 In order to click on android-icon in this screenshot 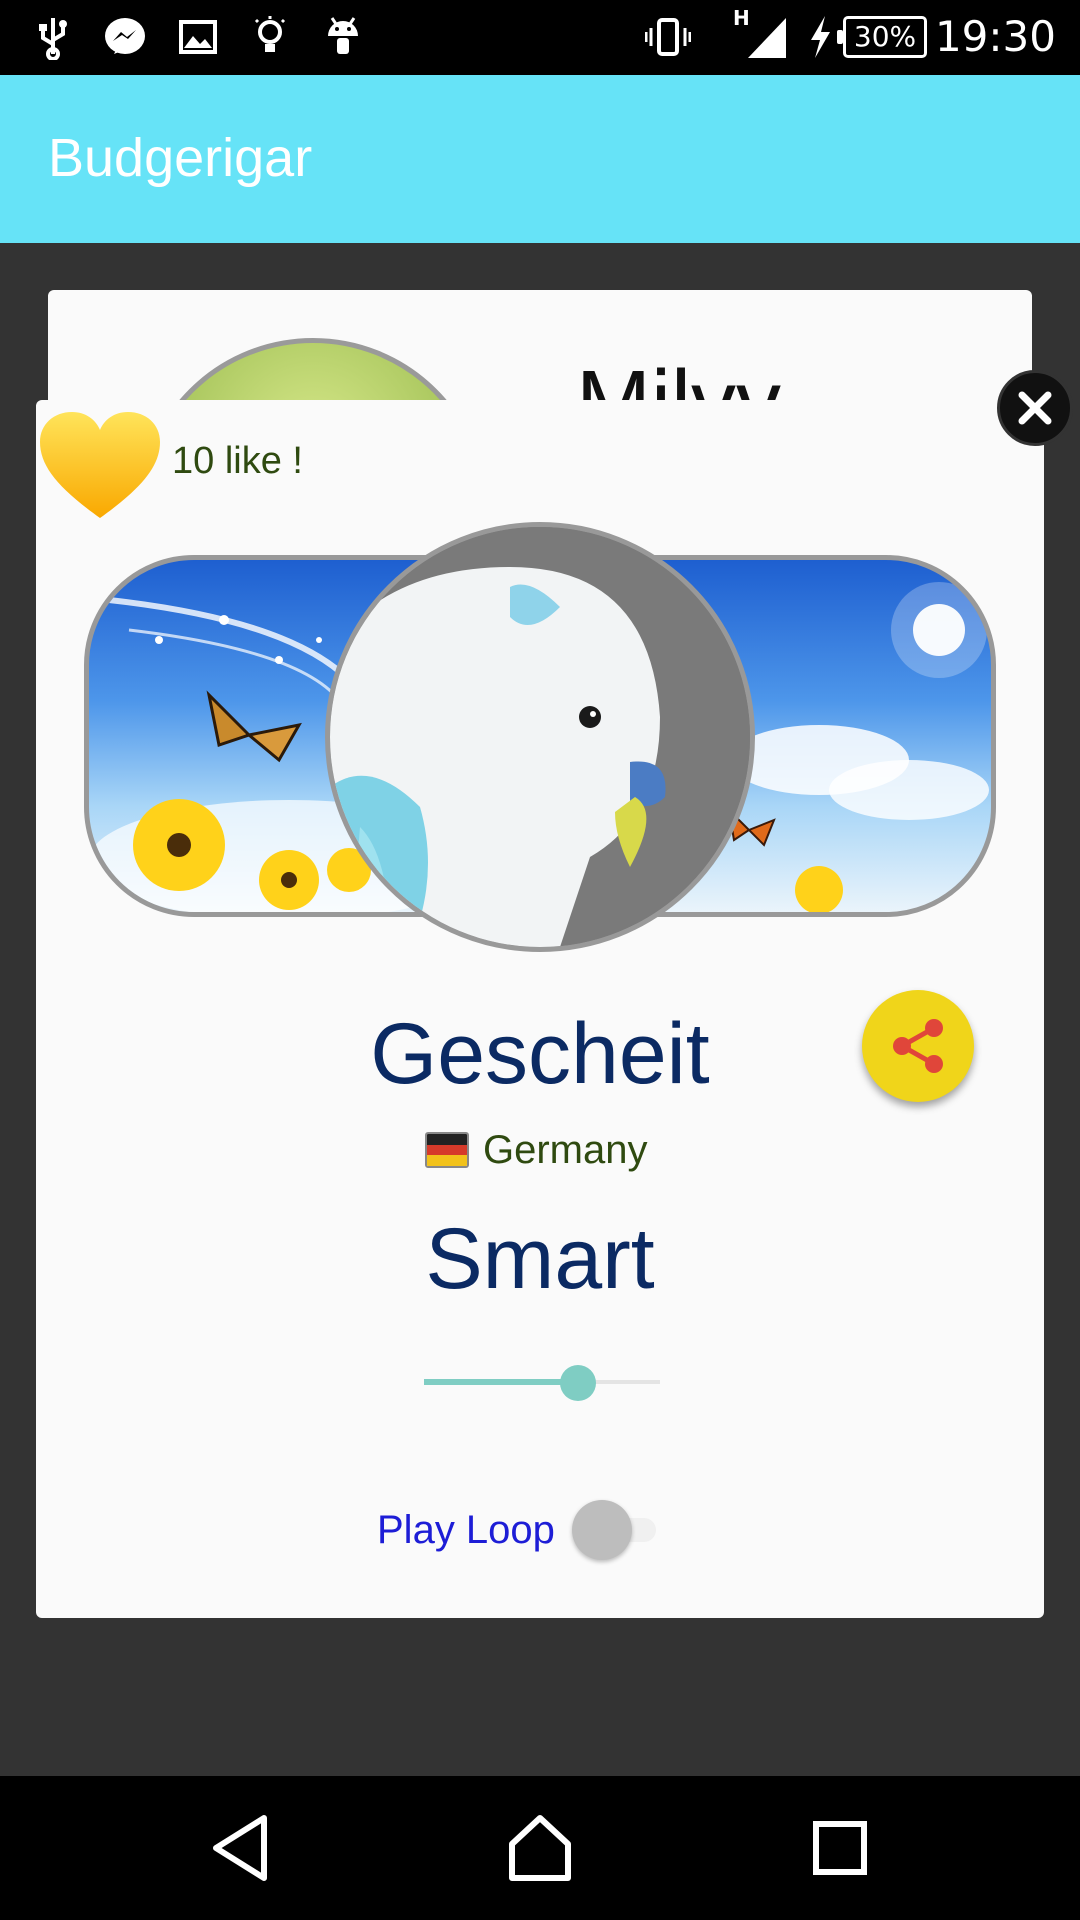, I will do `click(343, 37)`.